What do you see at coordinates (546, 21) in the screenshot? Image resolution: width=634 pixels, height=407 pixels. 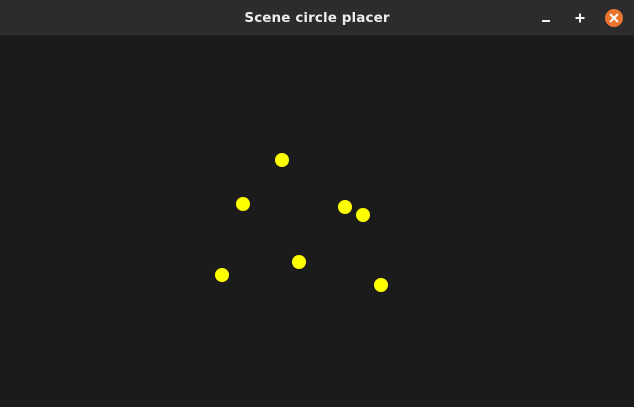 I see `minimize-icon` at bounding box center [546, 21].